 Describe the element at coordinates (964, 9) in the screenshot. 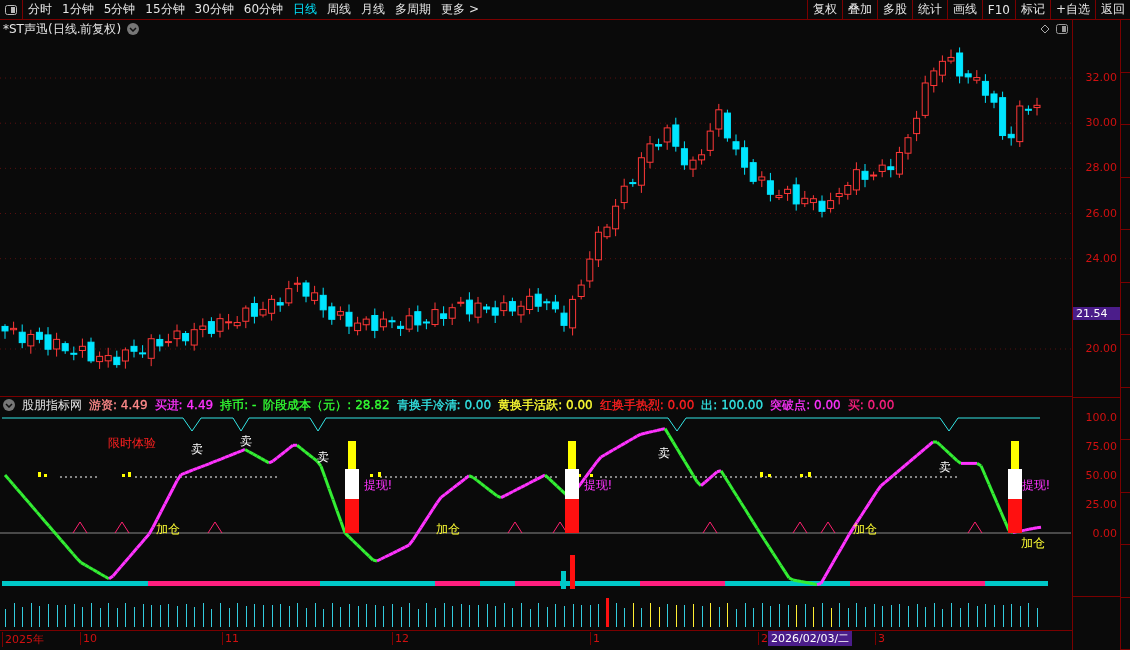

I see `toolbar-button: 画线` at that location.